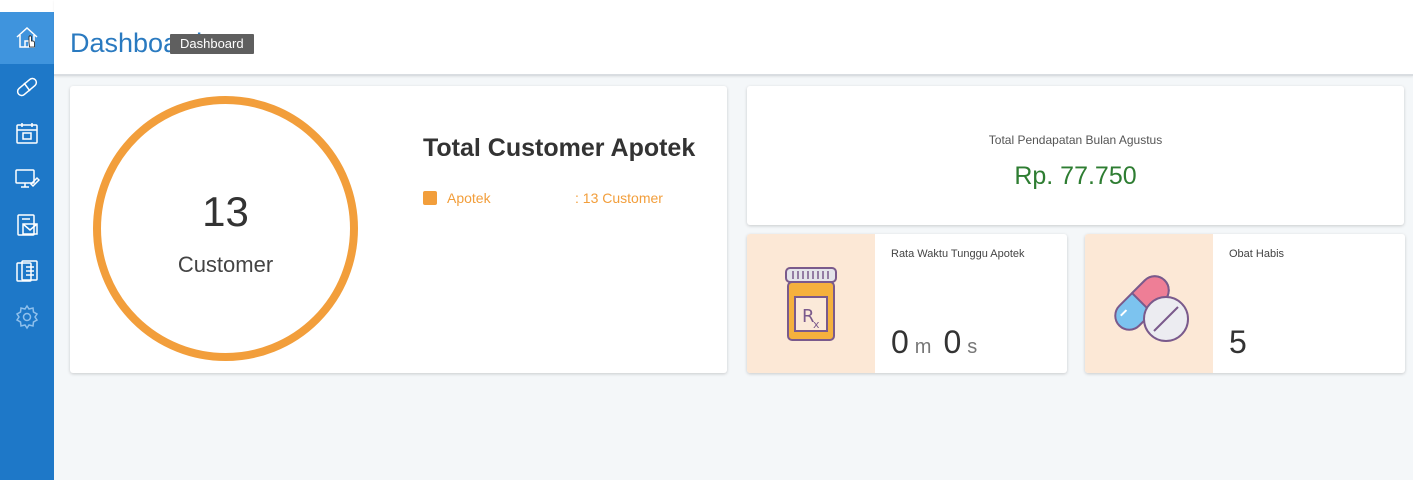 This screenshot has width=1413, height=480. Describe the element at coordinates (1257, 254) in the screenshot. I see `stock-label: Obat Habis` at that location.